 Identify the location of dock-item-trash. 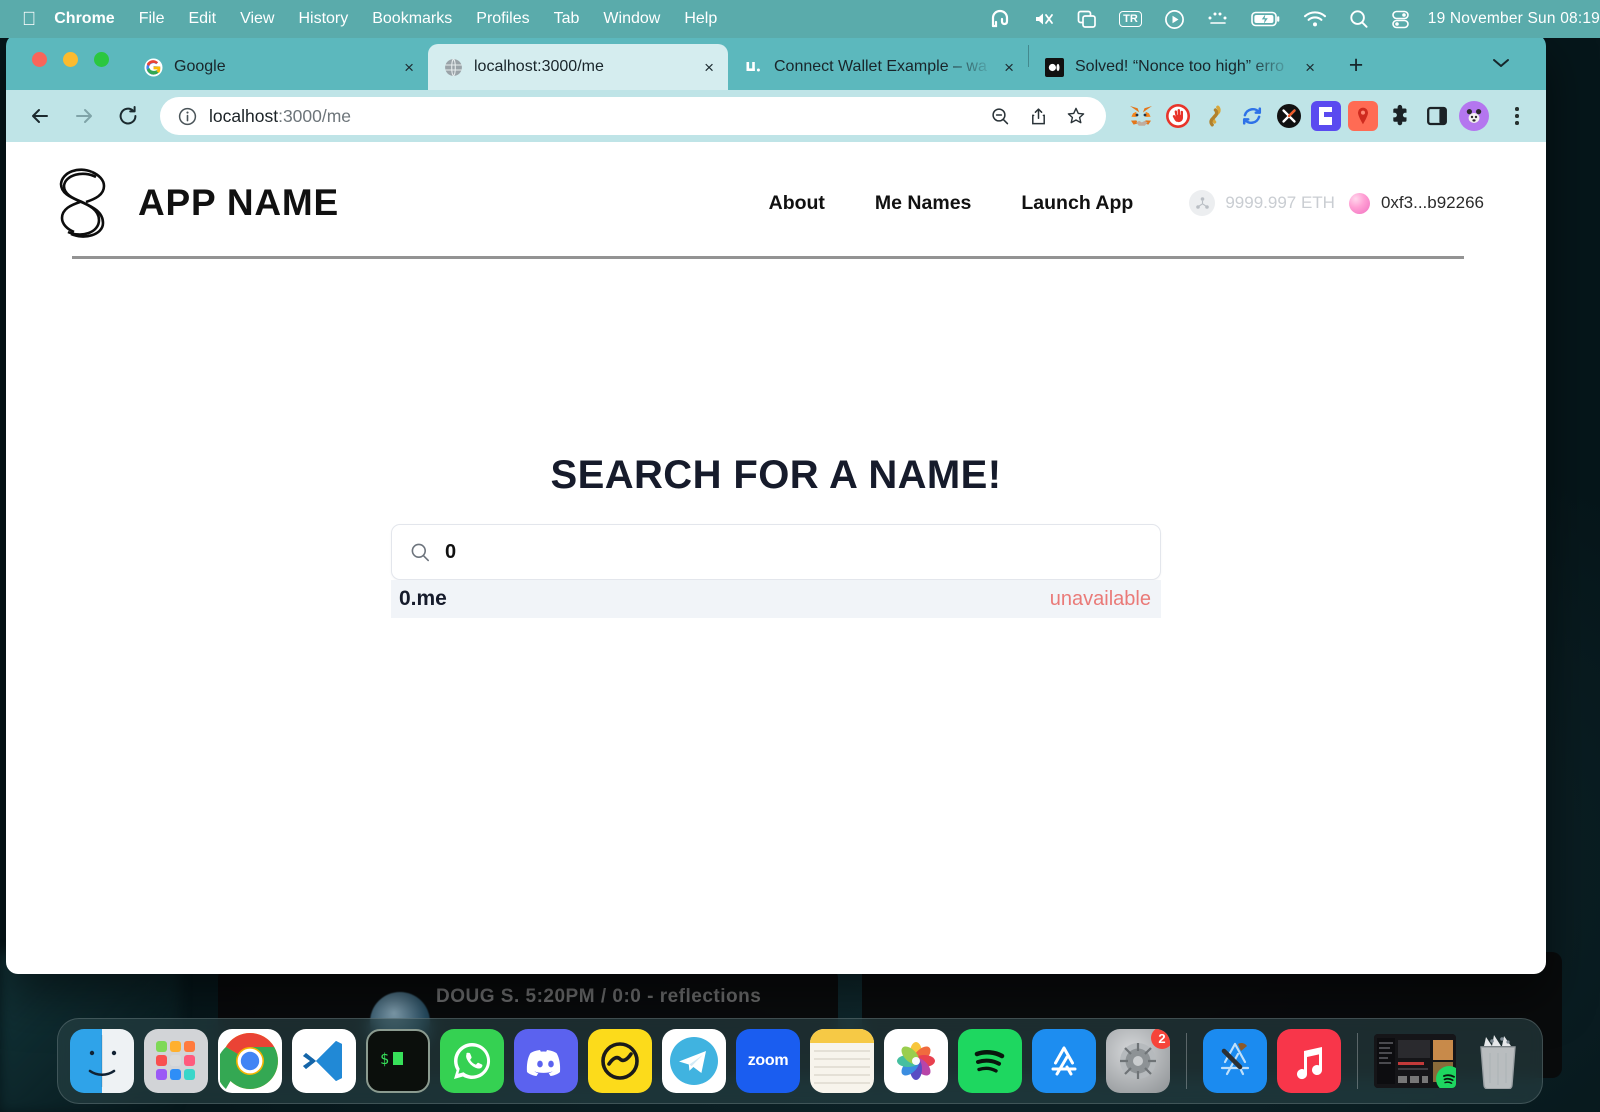
(1498, 1061).